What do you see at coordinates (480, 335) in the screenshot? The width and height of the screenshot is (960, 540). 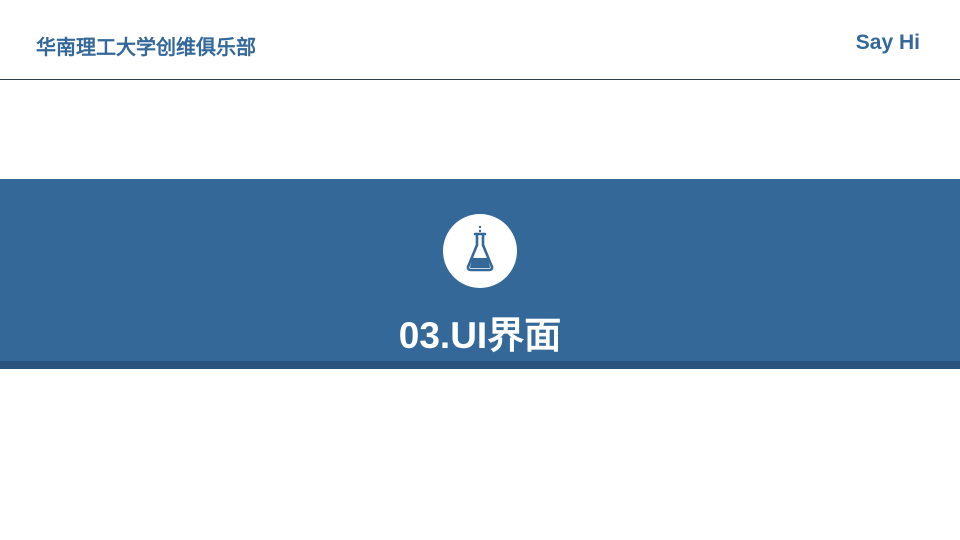 I see `section-title: 03.UI界面` at bounding box center [480, 335].